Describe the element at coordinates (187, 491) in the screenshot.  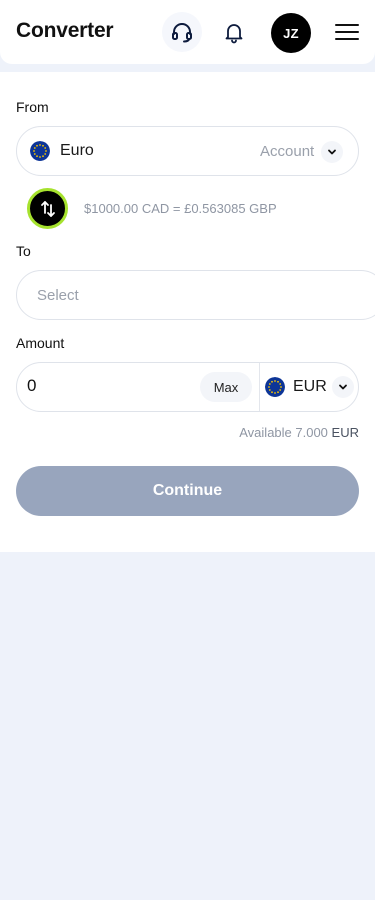
I see `continue-button: Continue` at that location.